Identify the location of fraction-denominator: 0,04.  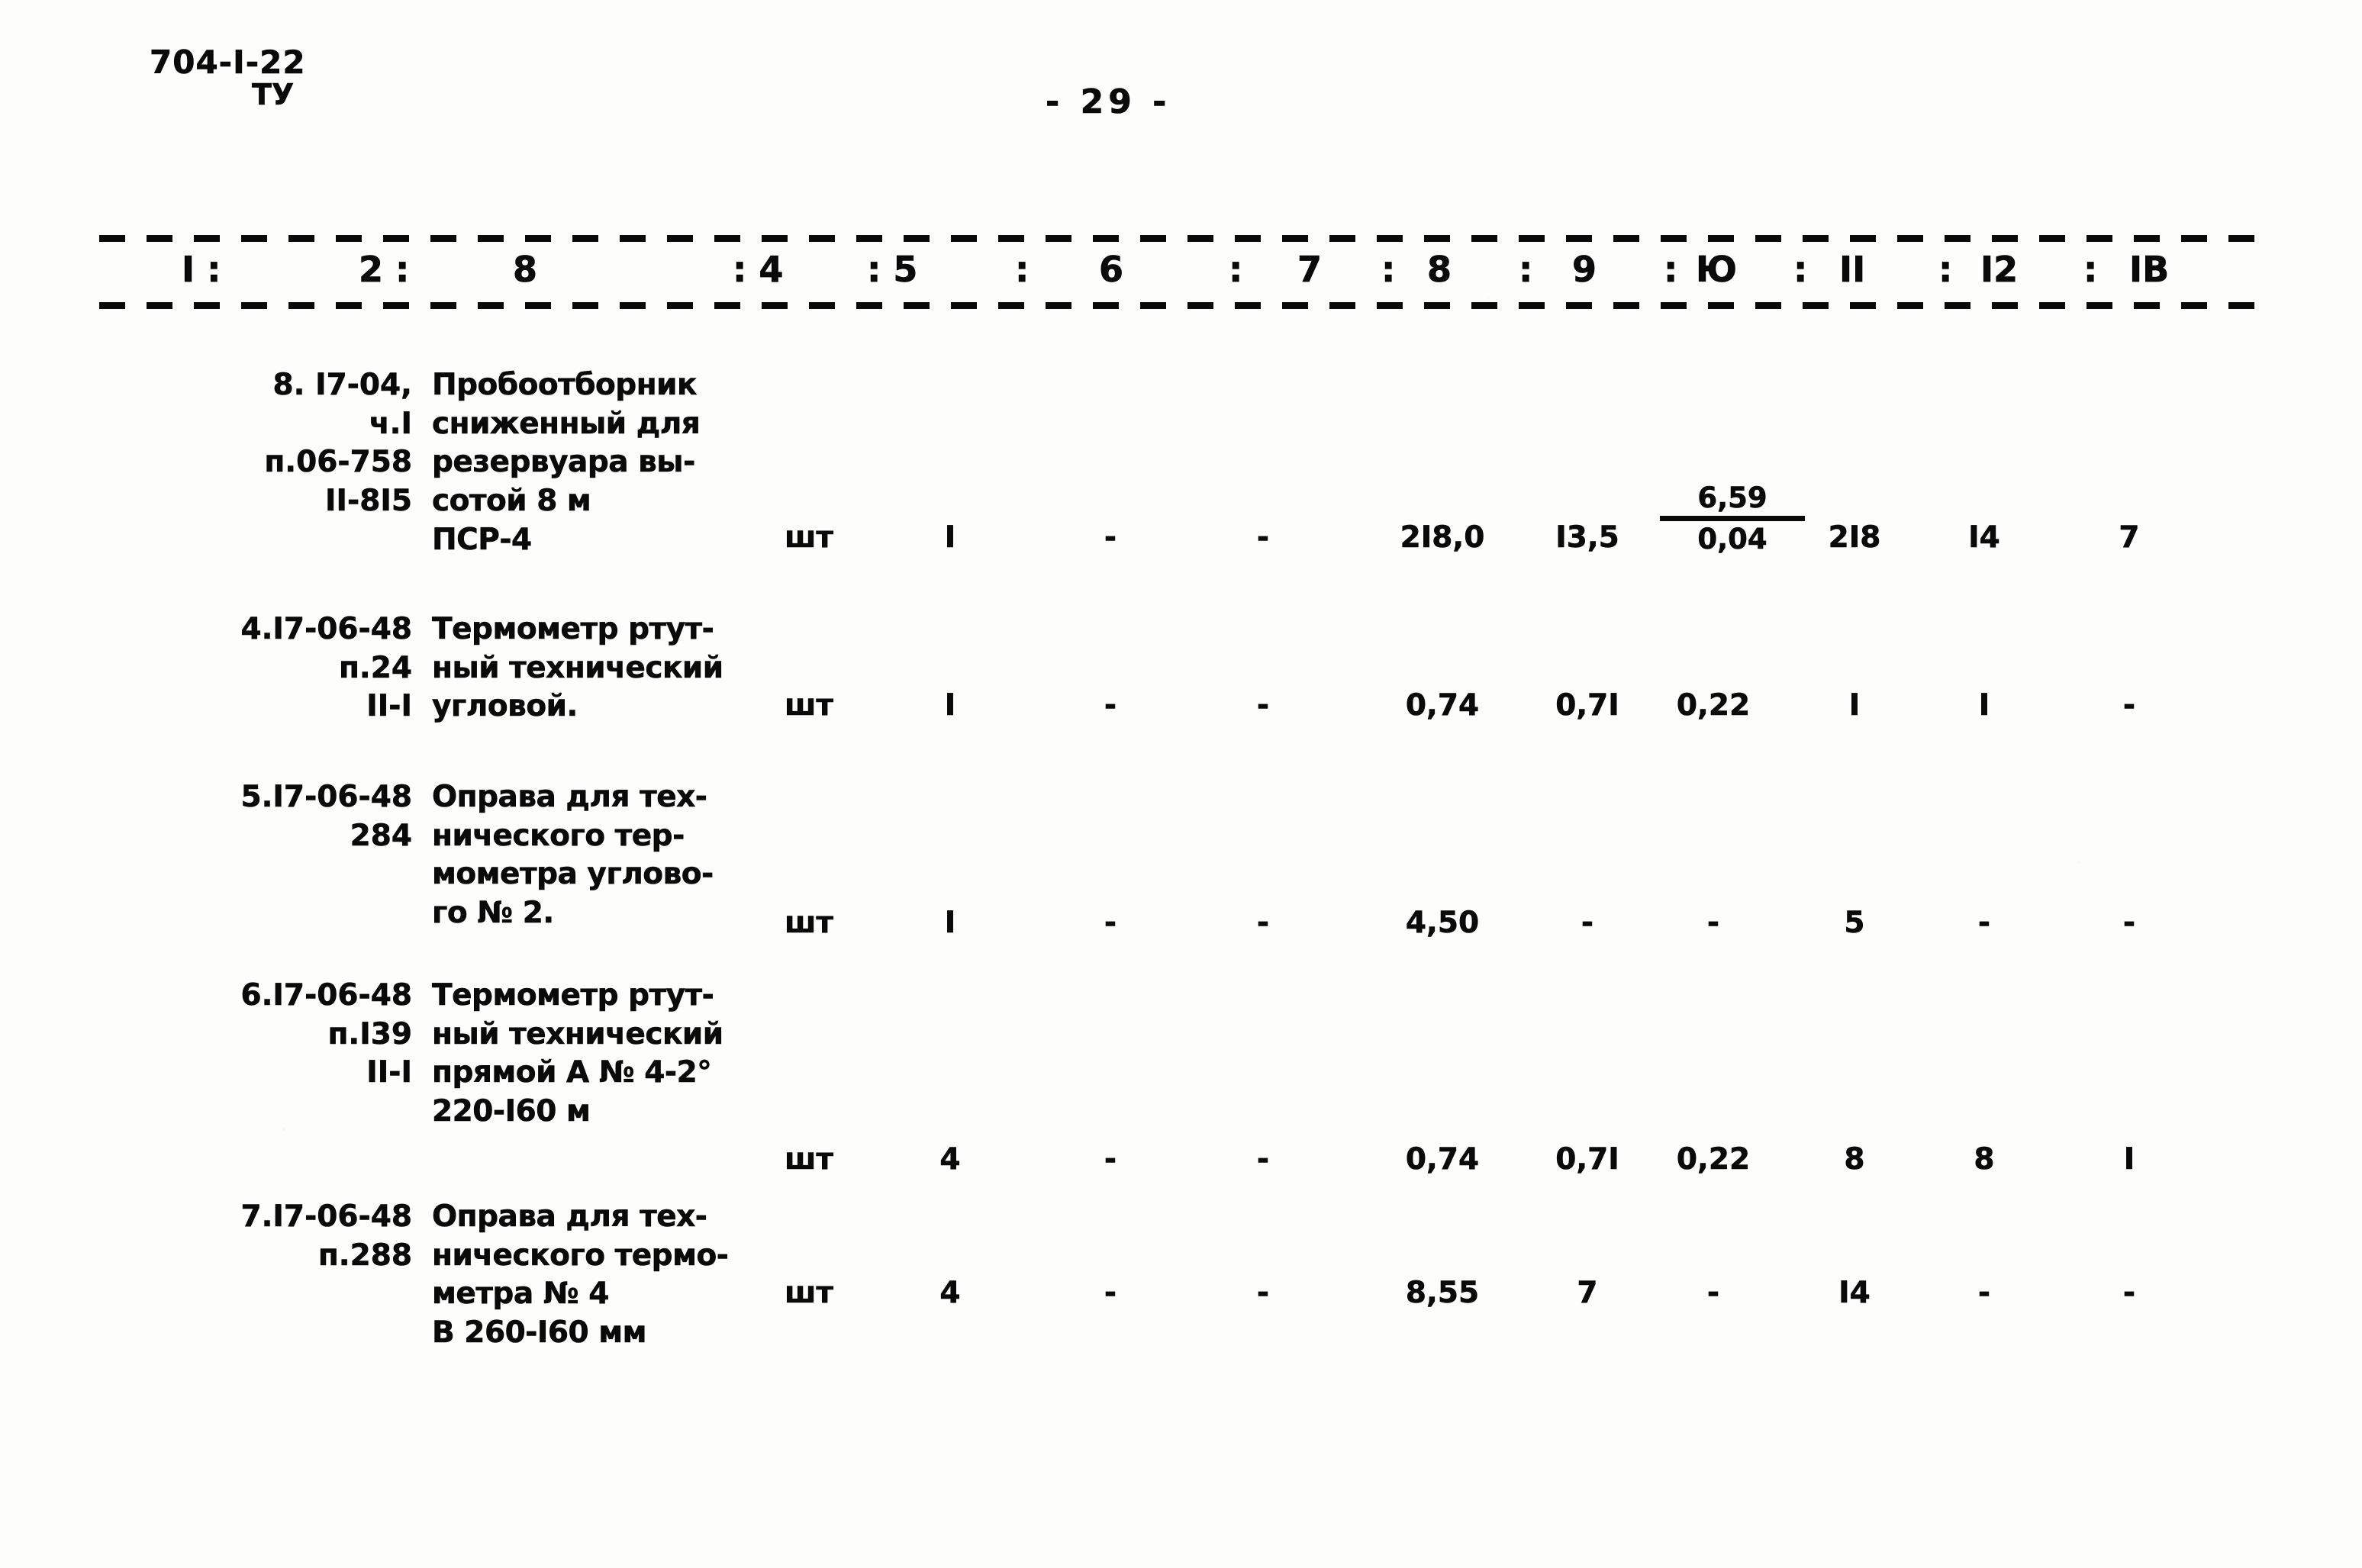
(1732, 539).